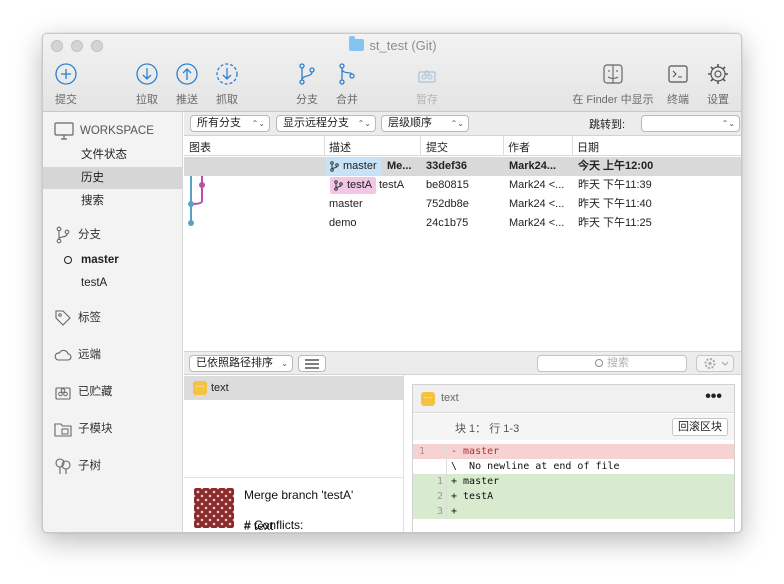 The image size is (784, 584). I want to click on merge-label: 合并, so click(347, 100).